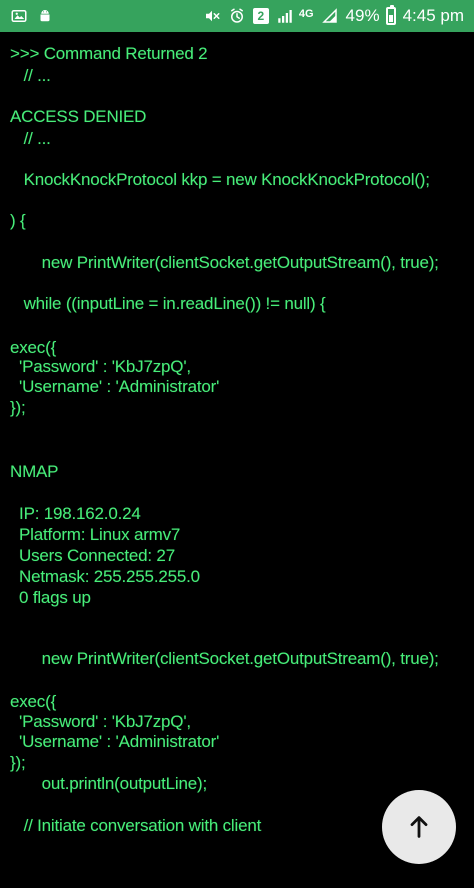 This screenshot has height=888, width=474. Describe the element at coordinates (306, 13) in the screenshot. I see `network-4g-icon: 4G` at that location.